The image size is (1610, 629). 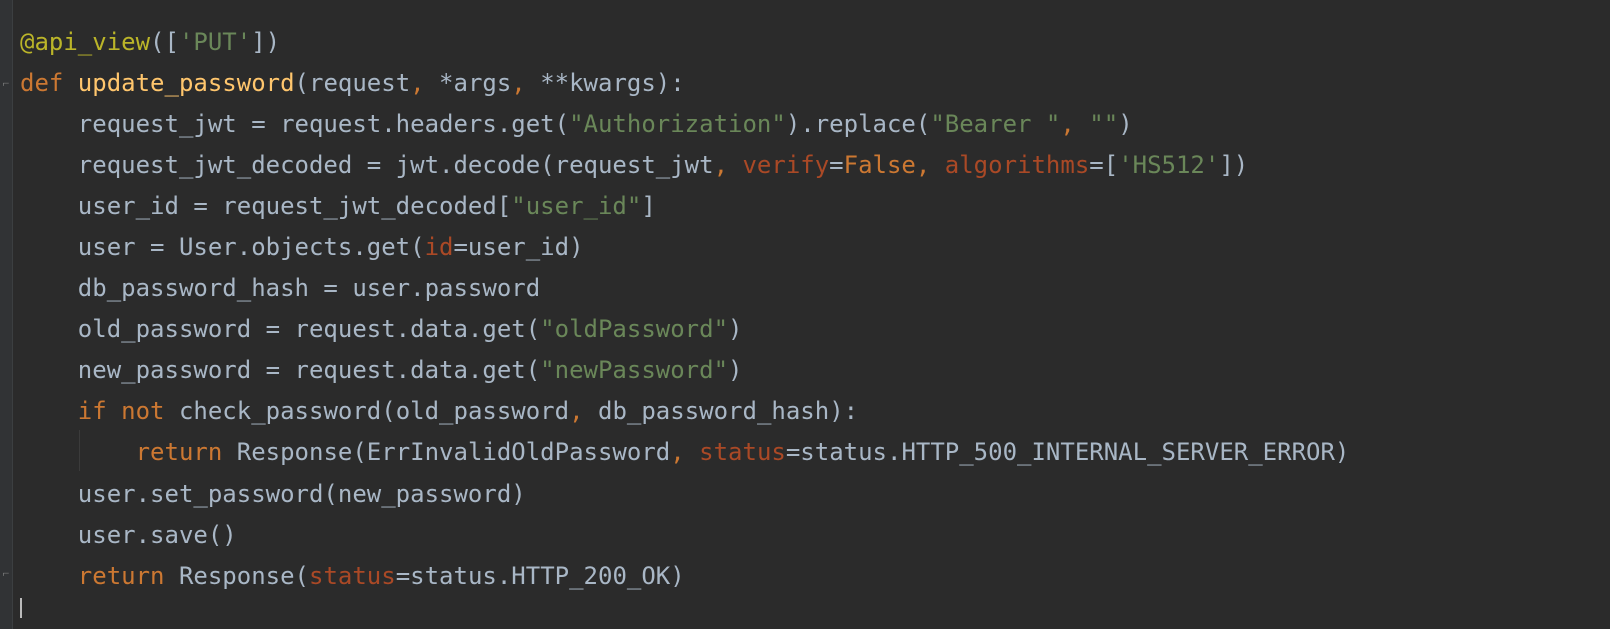 What do you see at coordinates (266, 206) in the screenshot?
I see `code-token: user_id = request_jwt_decoded[` at bounding box center [266, 206].